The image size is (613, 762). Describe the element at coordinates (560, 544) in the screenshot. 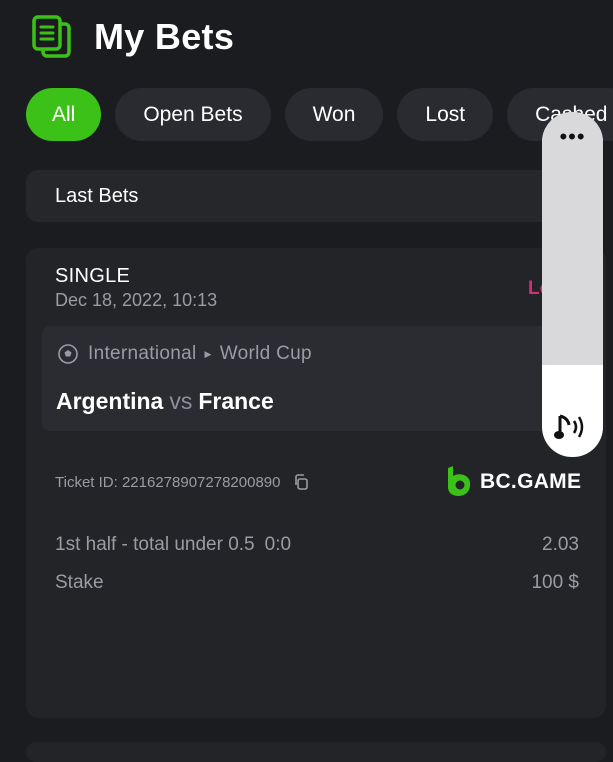

I see `bet-odds: 2.03` at that location.